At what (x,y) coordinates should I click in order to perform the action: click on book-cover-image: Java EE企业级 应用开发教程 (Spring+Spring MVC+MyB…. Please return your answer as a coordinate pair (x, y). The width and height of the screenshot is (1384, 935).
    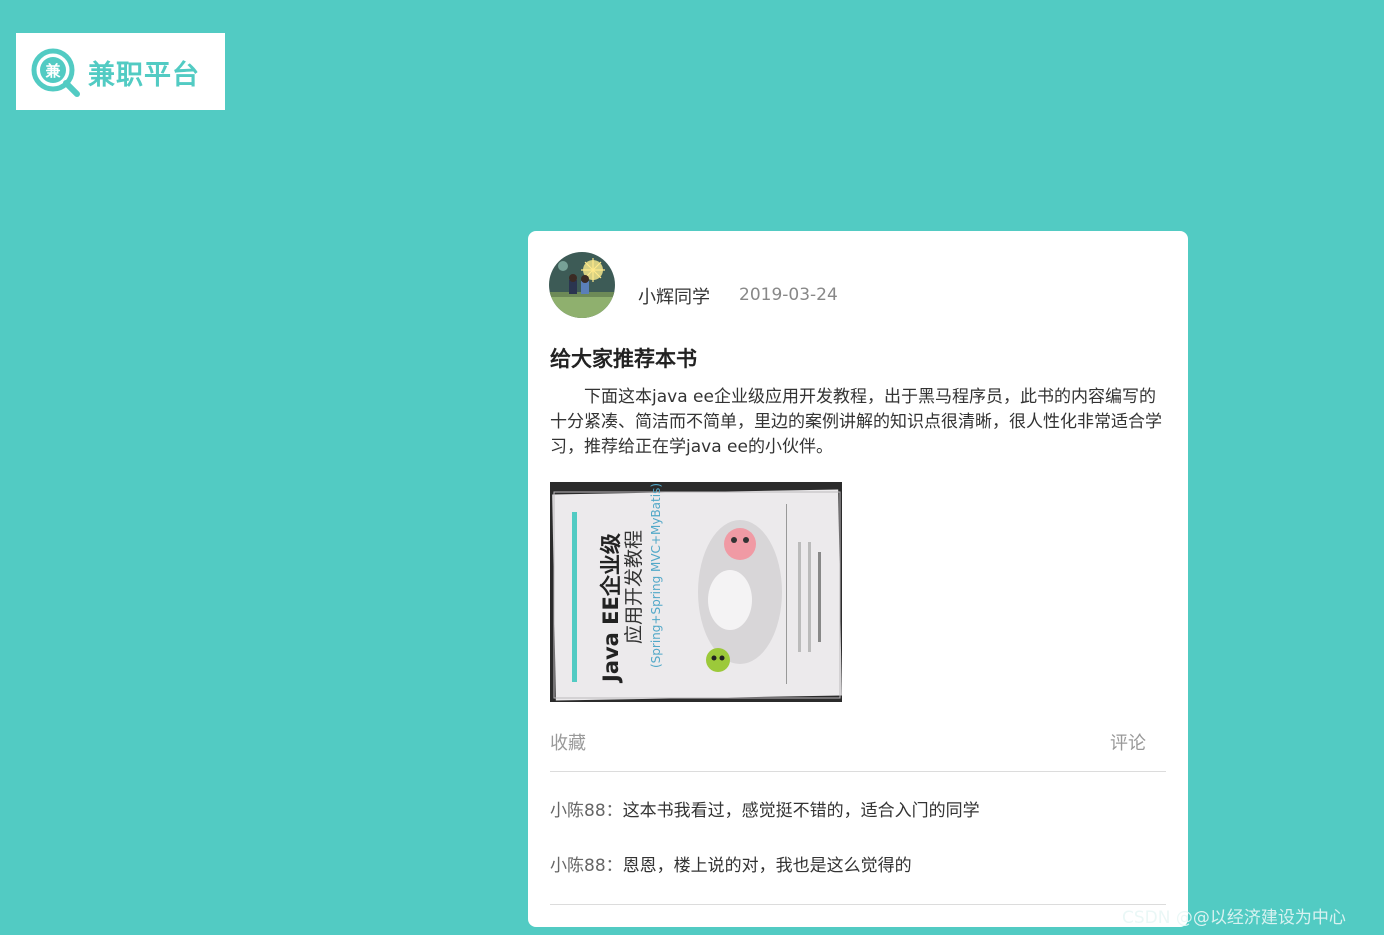
    Looking at the image, I should click on (696, 592).